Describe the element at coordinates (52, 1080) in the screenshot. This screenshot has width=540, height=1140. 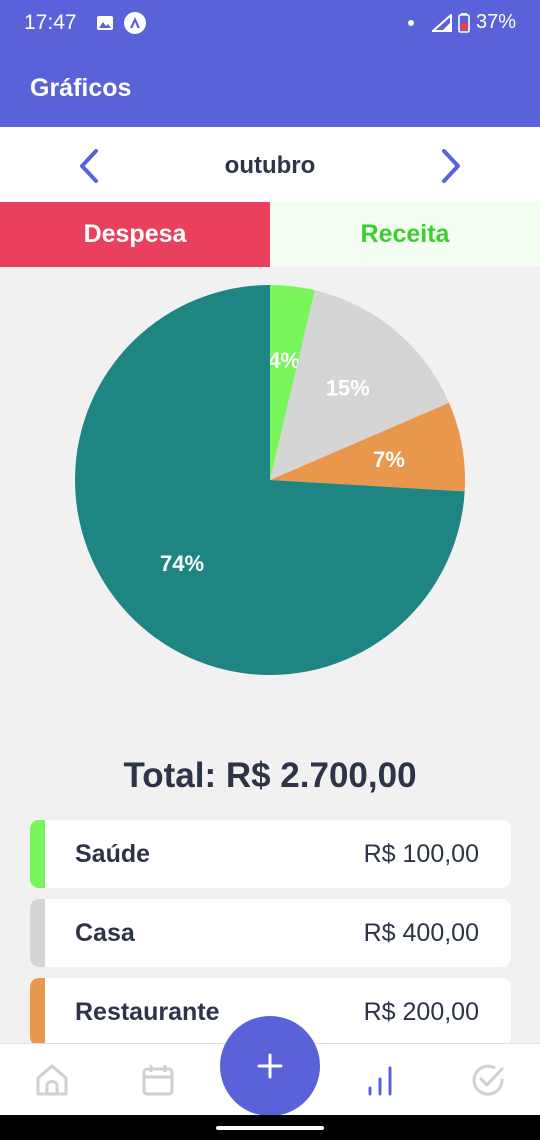
I see `home-icon` at that location.